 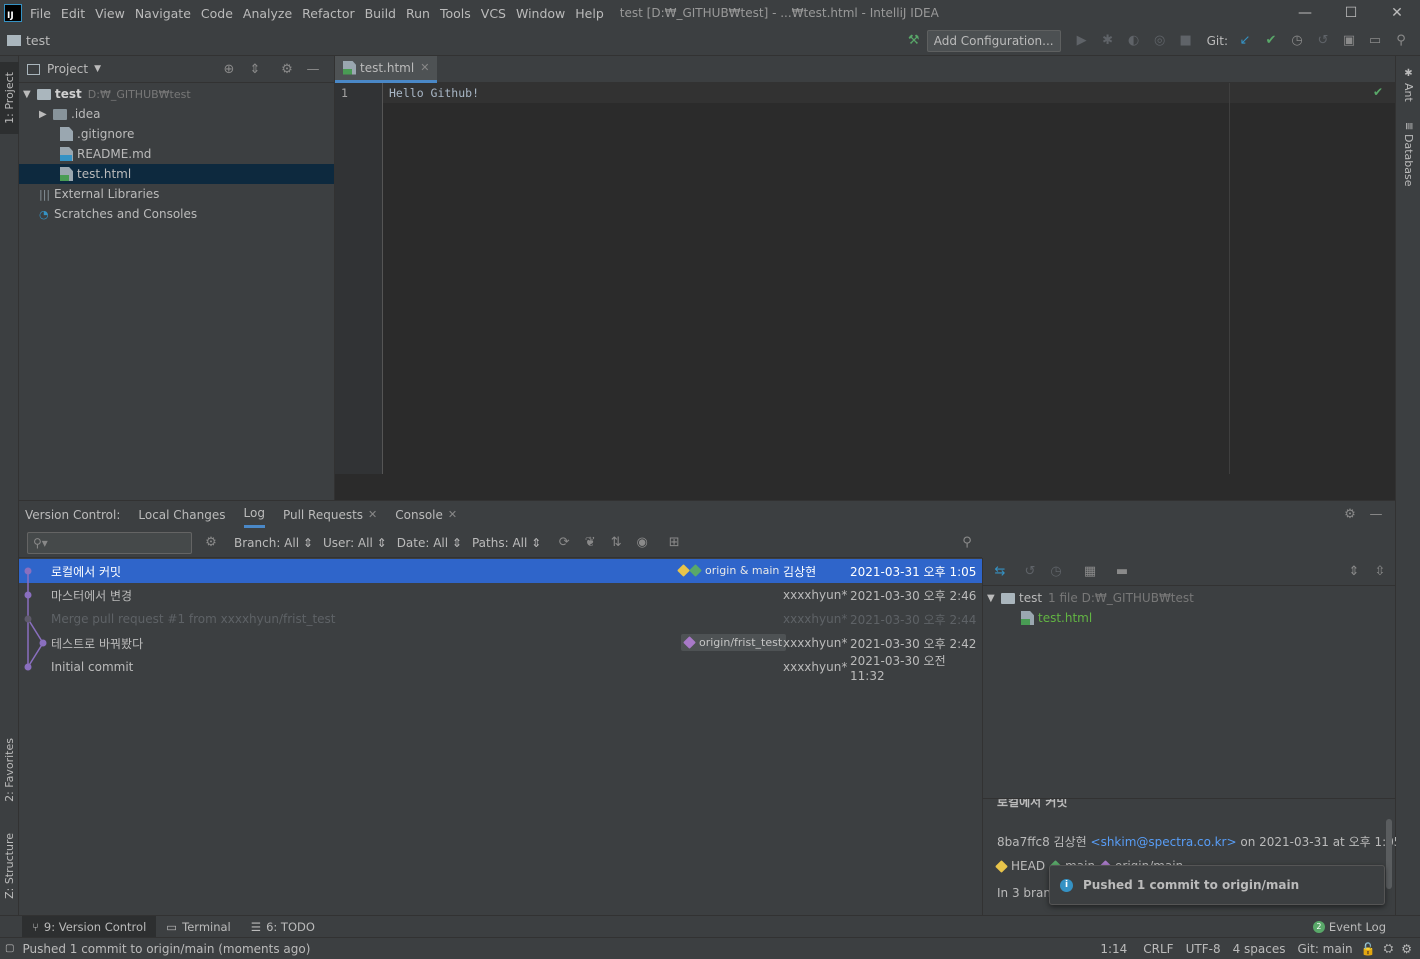 I want to click on branch-filter: Branch: All ⇕, so click(x=273, y=543).